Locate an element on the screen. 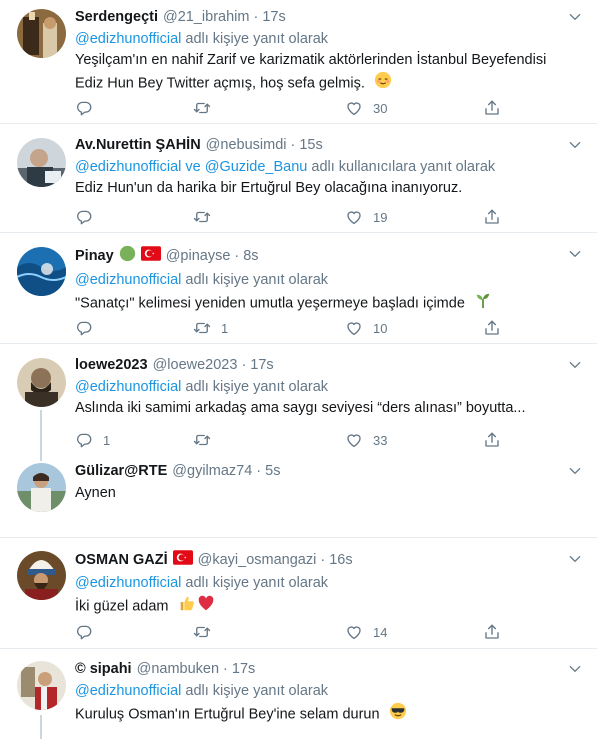  reply-button: 1 is located at coordinates (92, 440).